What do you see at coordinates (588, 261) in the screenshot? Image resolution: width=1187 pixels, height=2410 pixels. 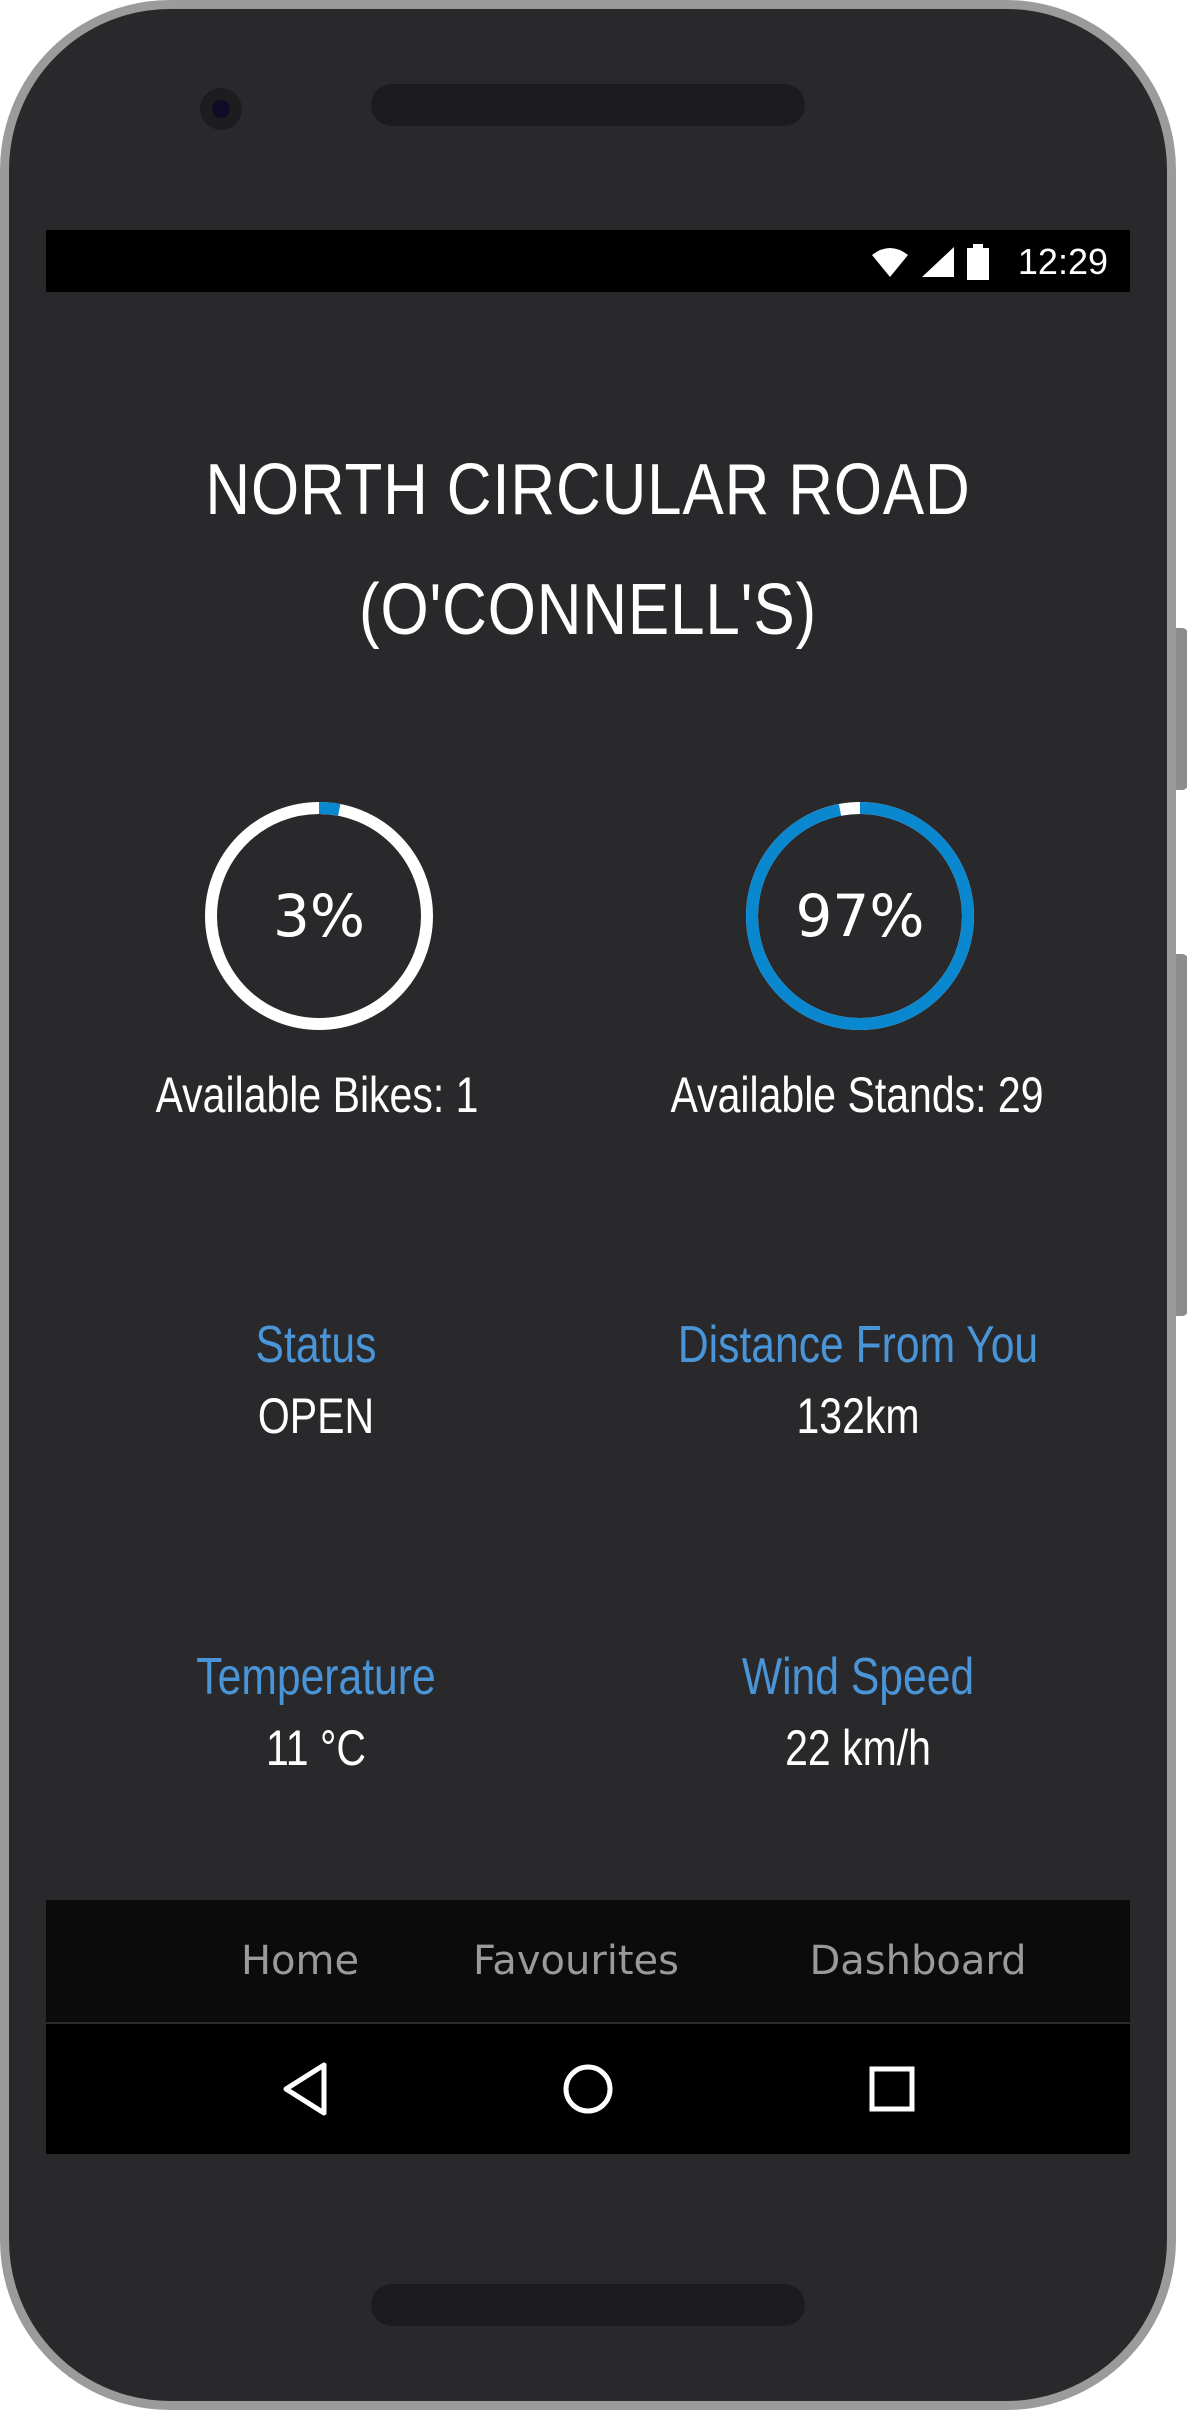 I see `status-bar: 12:29` at bounding box center [588, 261].